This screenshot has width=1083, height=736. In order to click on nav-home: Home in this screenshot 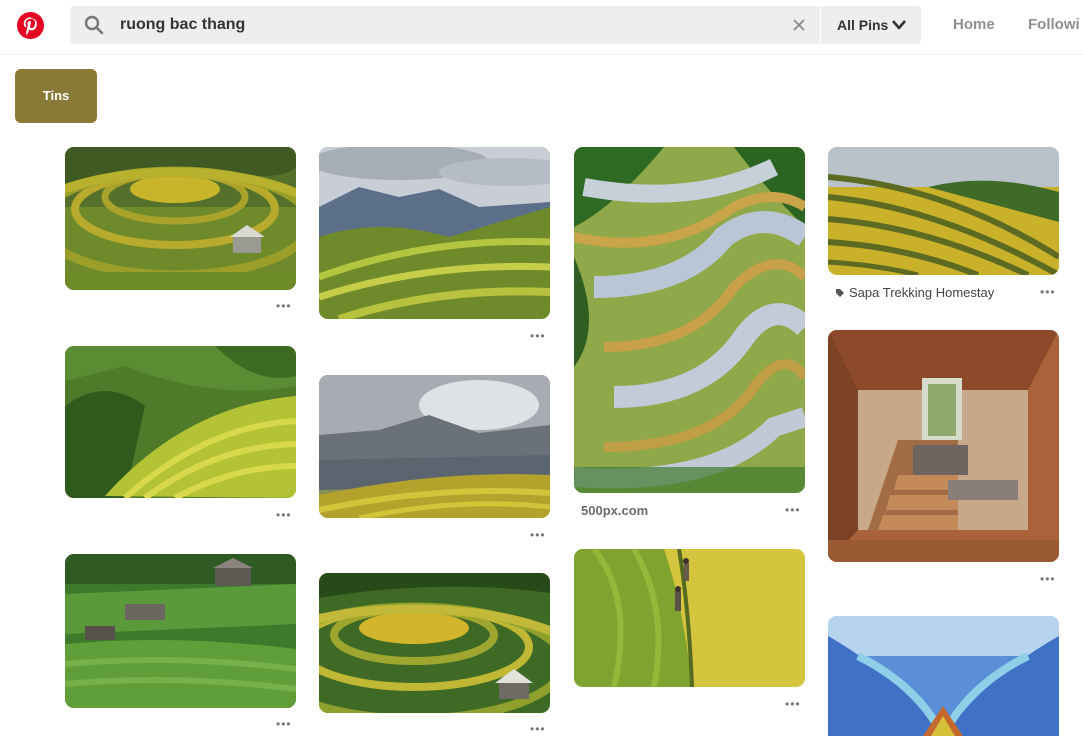, I will do `click(974, 25)`.